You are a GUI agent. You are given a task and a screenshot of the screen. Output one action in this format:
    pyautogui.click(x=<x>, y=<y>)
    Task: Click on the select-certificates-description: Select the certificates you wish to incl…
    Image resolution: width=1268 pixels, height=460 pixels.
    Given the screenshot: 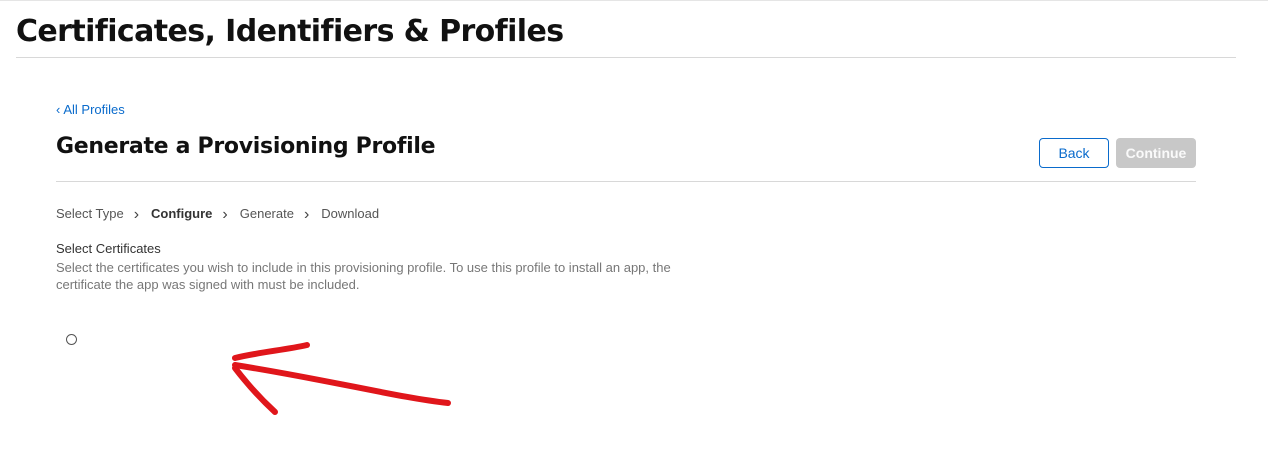 What is the action you would take?
    pyautogui.click(x=363, y=276)
    